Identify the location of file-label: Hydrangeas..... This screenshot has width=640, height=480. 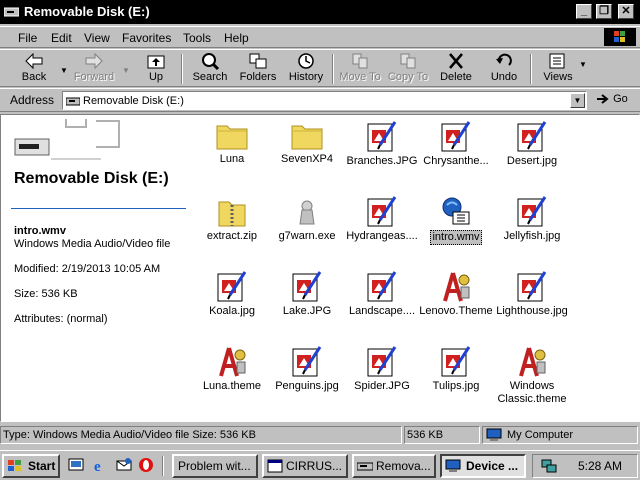
(382, 236).